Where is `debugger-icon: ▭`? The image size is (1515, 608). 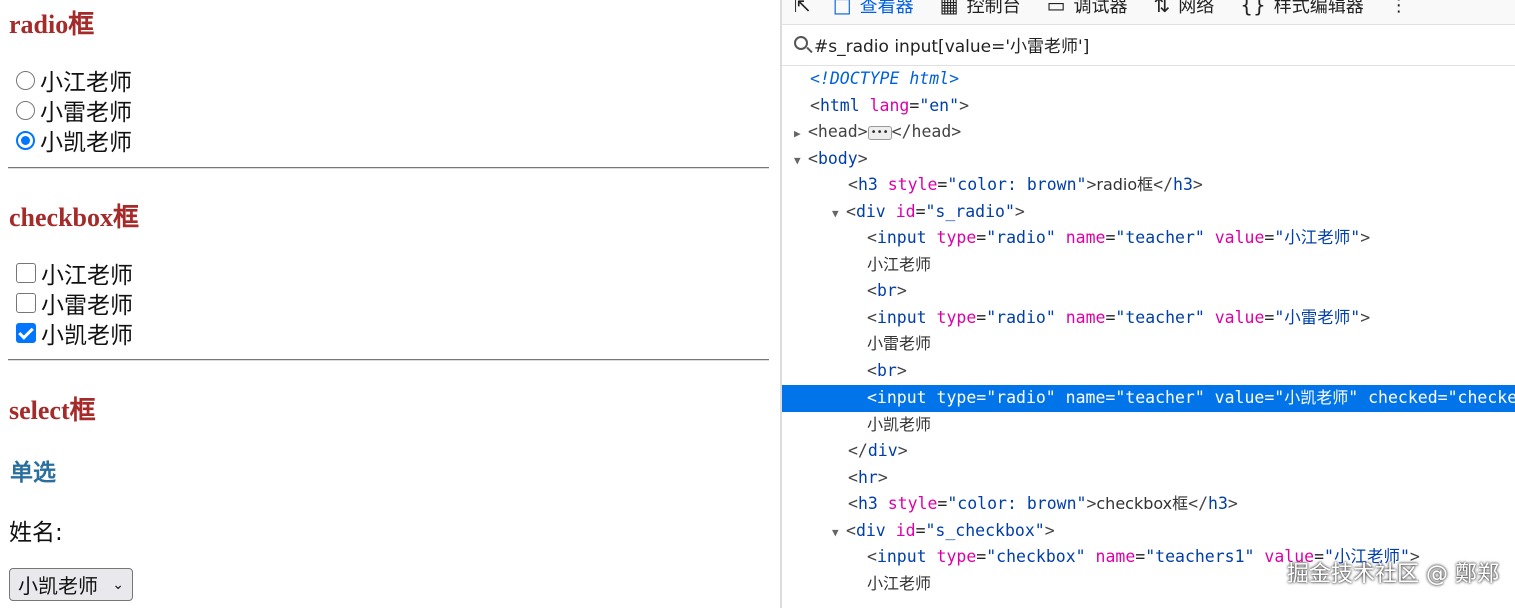 debugger-icon: ▭ is located at coordinates (1056, 8).